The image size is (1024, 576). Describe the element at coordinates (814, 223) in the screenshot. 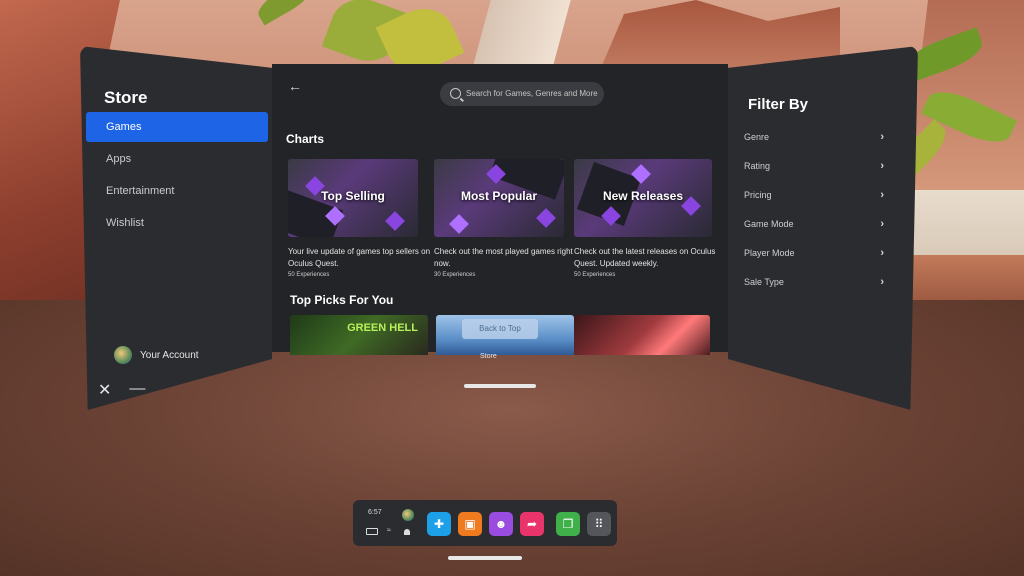

I see `filter-item-game-mode: Game Mode ›` at that location.